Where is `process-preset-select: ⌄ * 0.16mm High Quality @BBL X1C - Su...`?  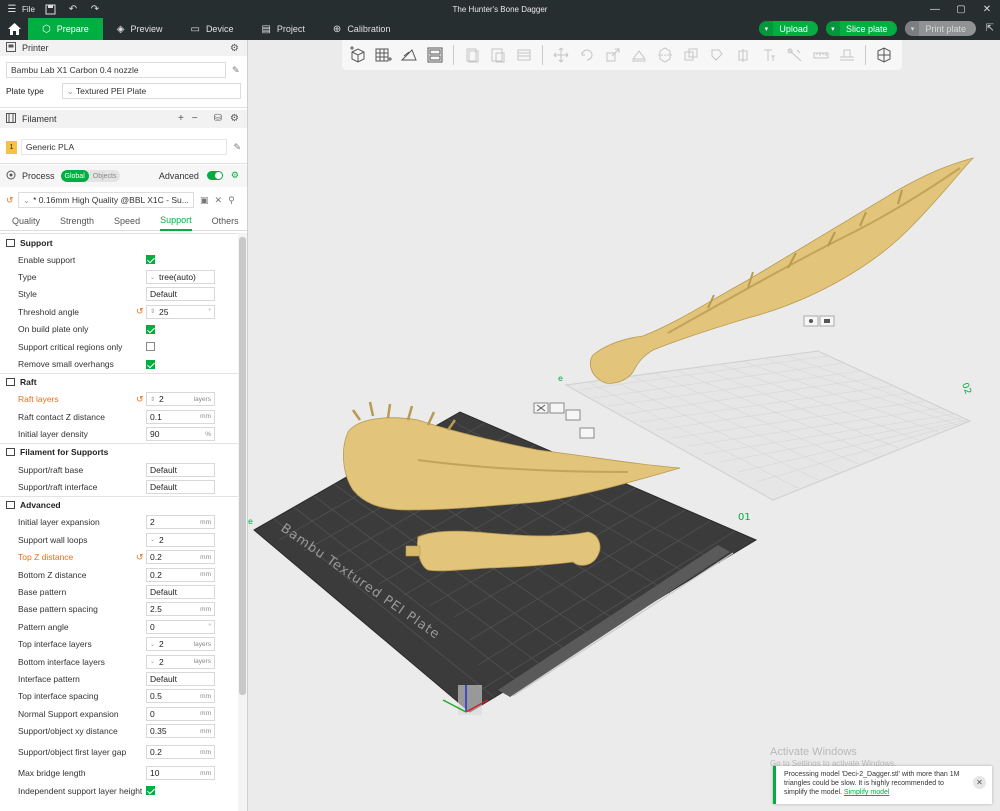 process-preset-select: ⌄ * 0.16mm High Quality @BBL X1C - Su... is located at coordinates (106, 200).